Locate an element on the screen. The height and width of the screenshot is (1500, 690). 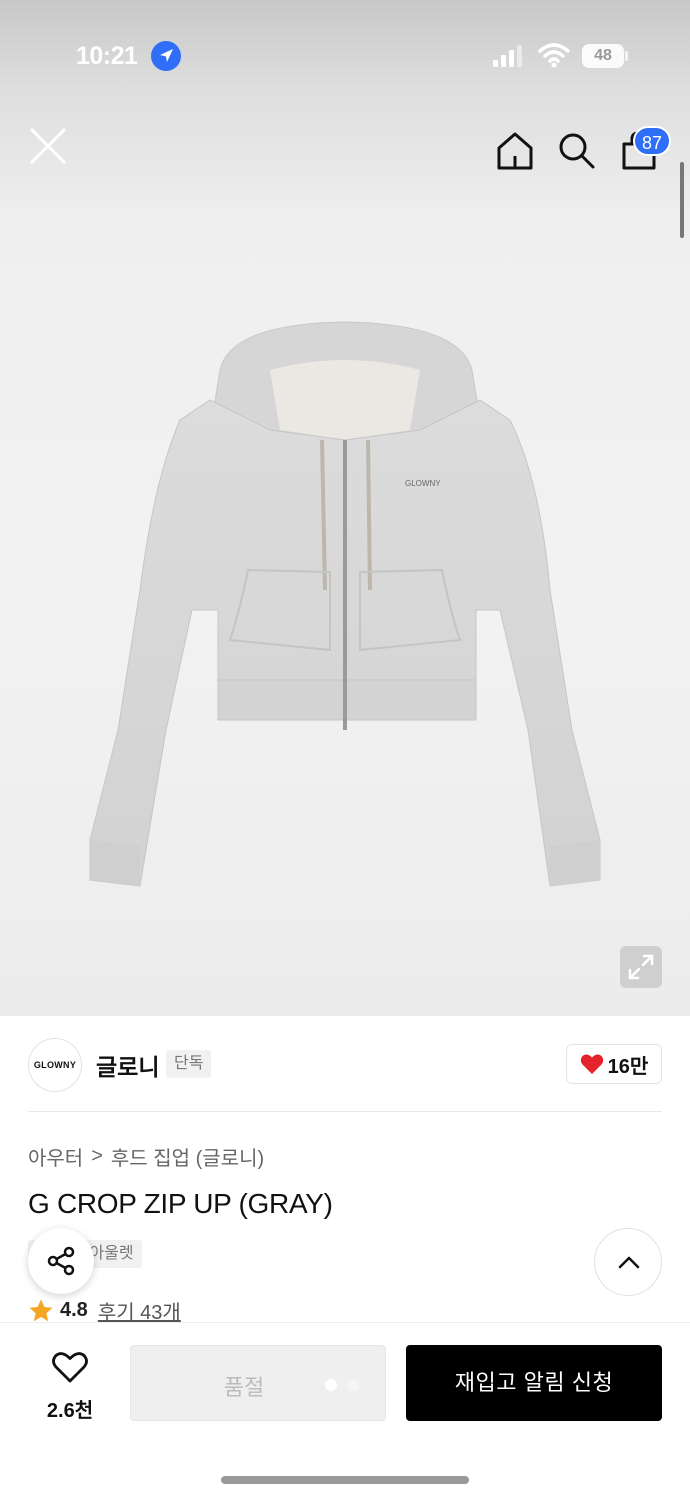
close-icon is located at coordinates (48, 146).